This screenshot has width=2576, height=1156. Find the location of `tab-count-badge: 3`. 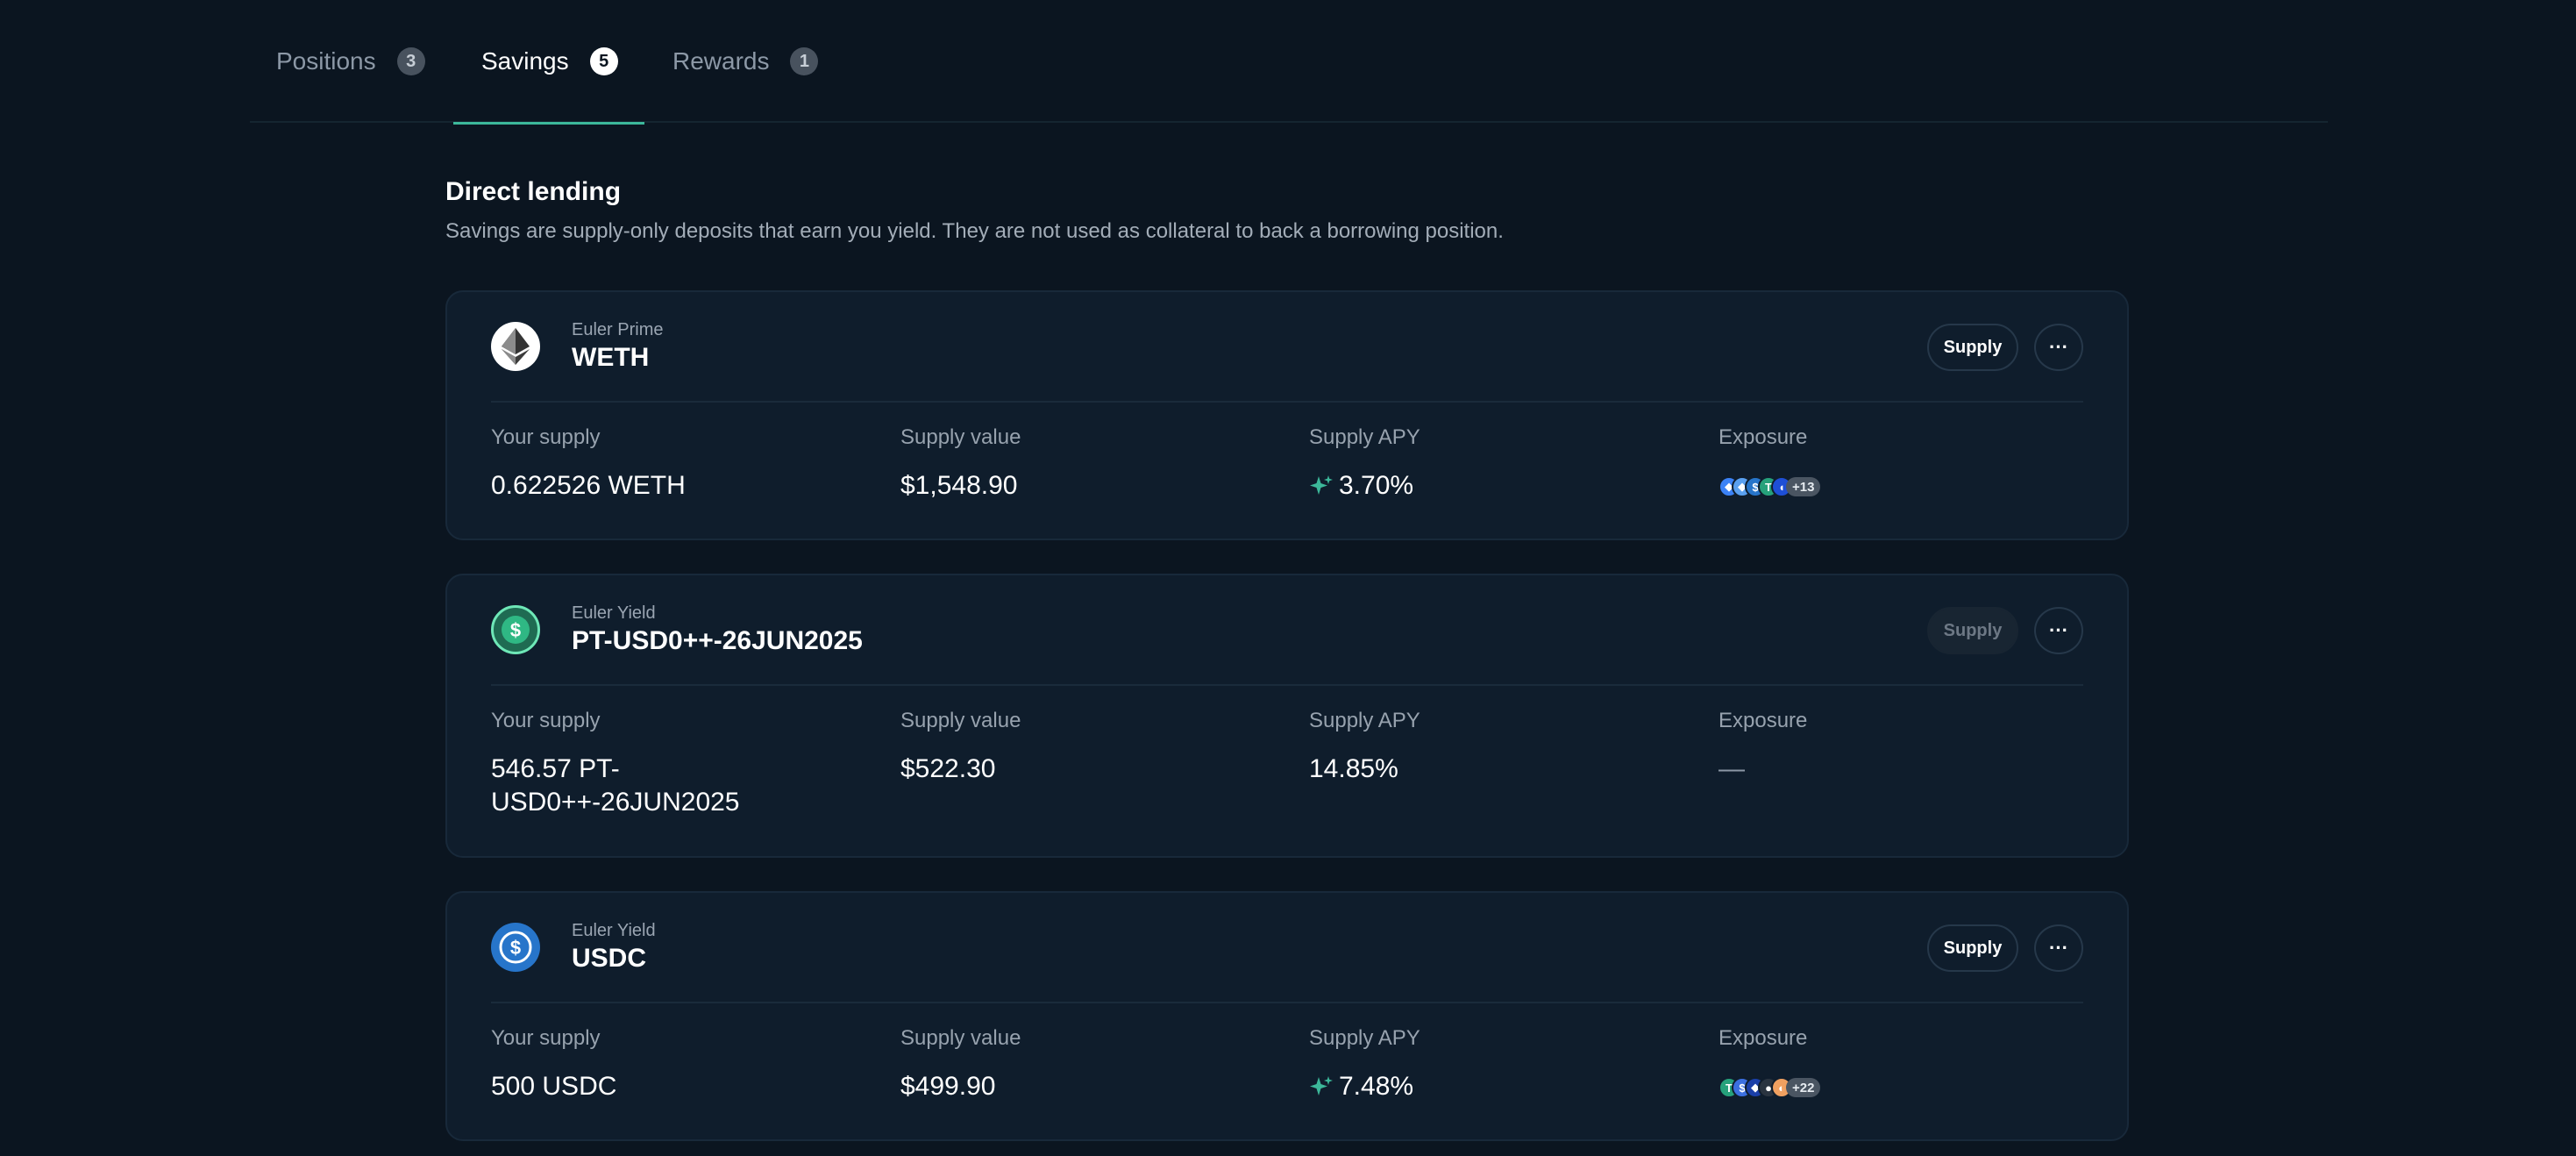

tab-count-badge: 3 is located at coordinates (410, 61).